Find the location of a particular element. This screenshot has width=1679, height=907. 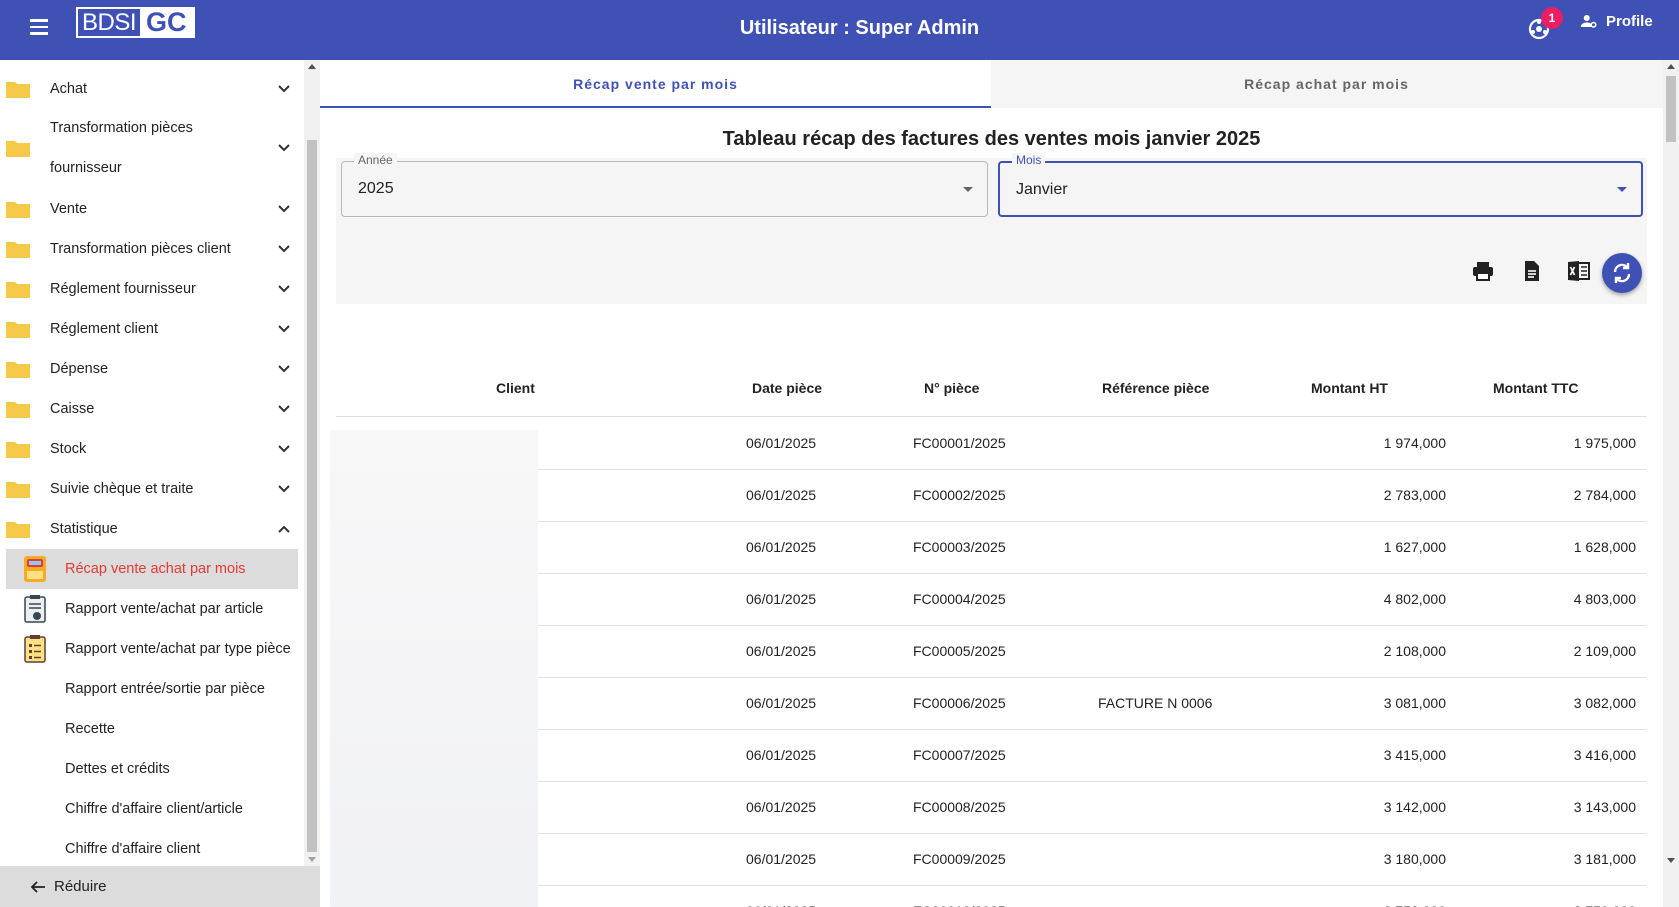

client-column-redacted is located at coordinates (434, 668).